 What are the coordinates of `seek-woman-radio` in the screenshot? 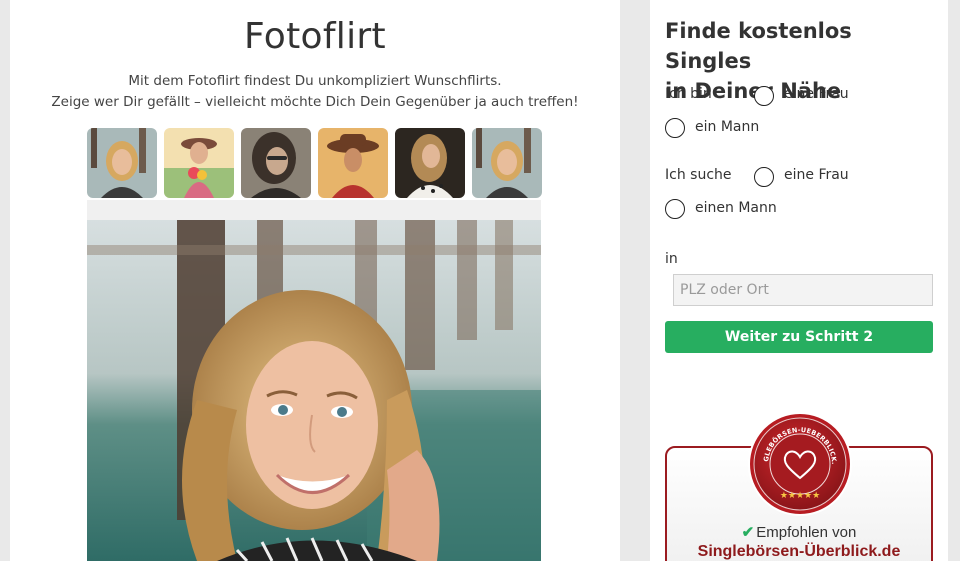 It's located at (764, 177).